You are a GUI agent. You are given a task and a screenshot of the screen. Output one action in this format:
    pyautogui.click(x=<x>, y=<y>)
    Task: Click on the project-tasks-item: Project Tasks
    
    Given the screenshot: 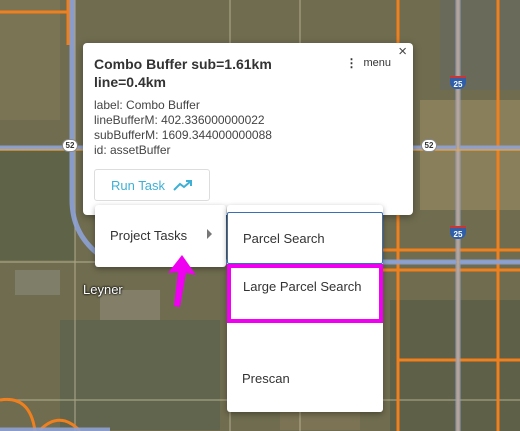 What is the action you would take?
    pyautogui.click(x=160, y=235)
    